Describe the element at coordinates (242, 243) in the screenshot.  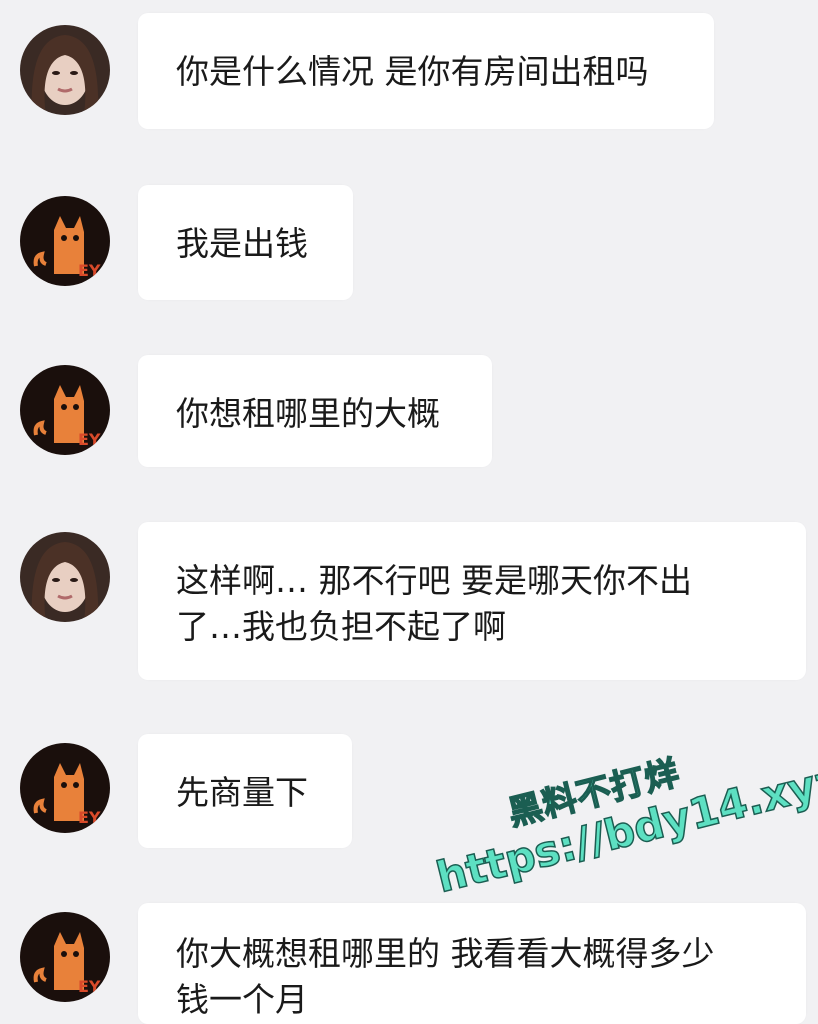
I see `message-text: 我是出钱` at that location.